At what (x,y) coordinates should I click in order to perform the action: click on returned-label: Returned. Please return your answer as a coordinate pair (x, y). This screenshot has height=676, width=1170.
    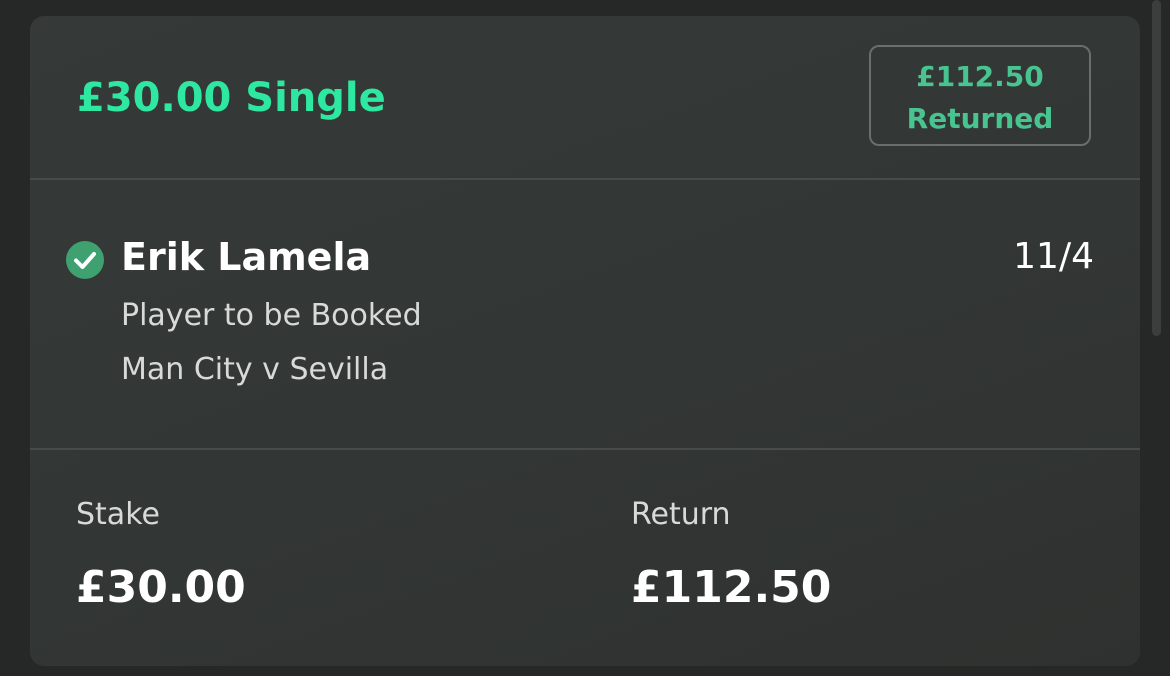
    Looking at the image, I should click on (980, 118).